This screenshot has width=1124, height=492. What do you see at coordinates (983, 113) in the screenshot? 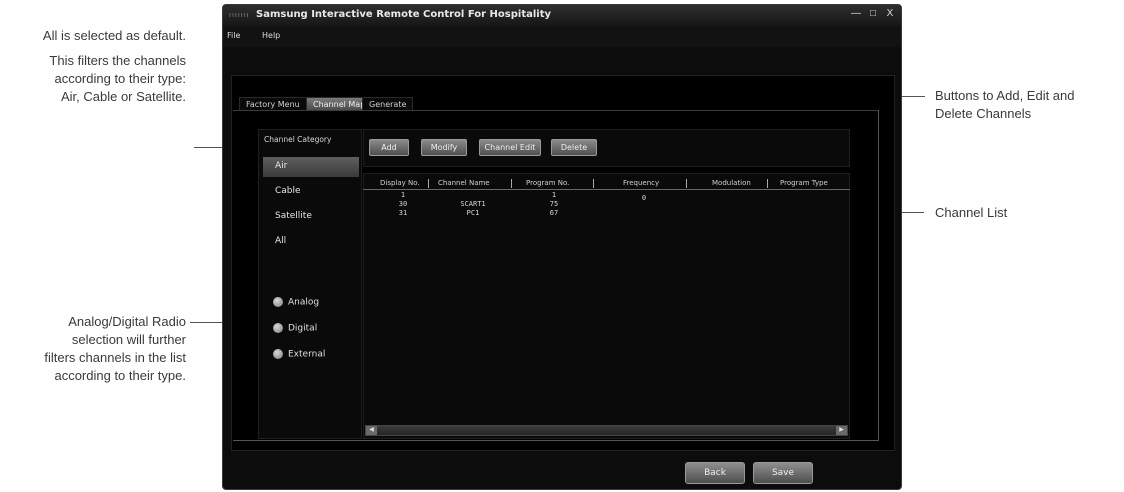
I see `annotation-text: Delete Channels` at bounding box center [983, 113].